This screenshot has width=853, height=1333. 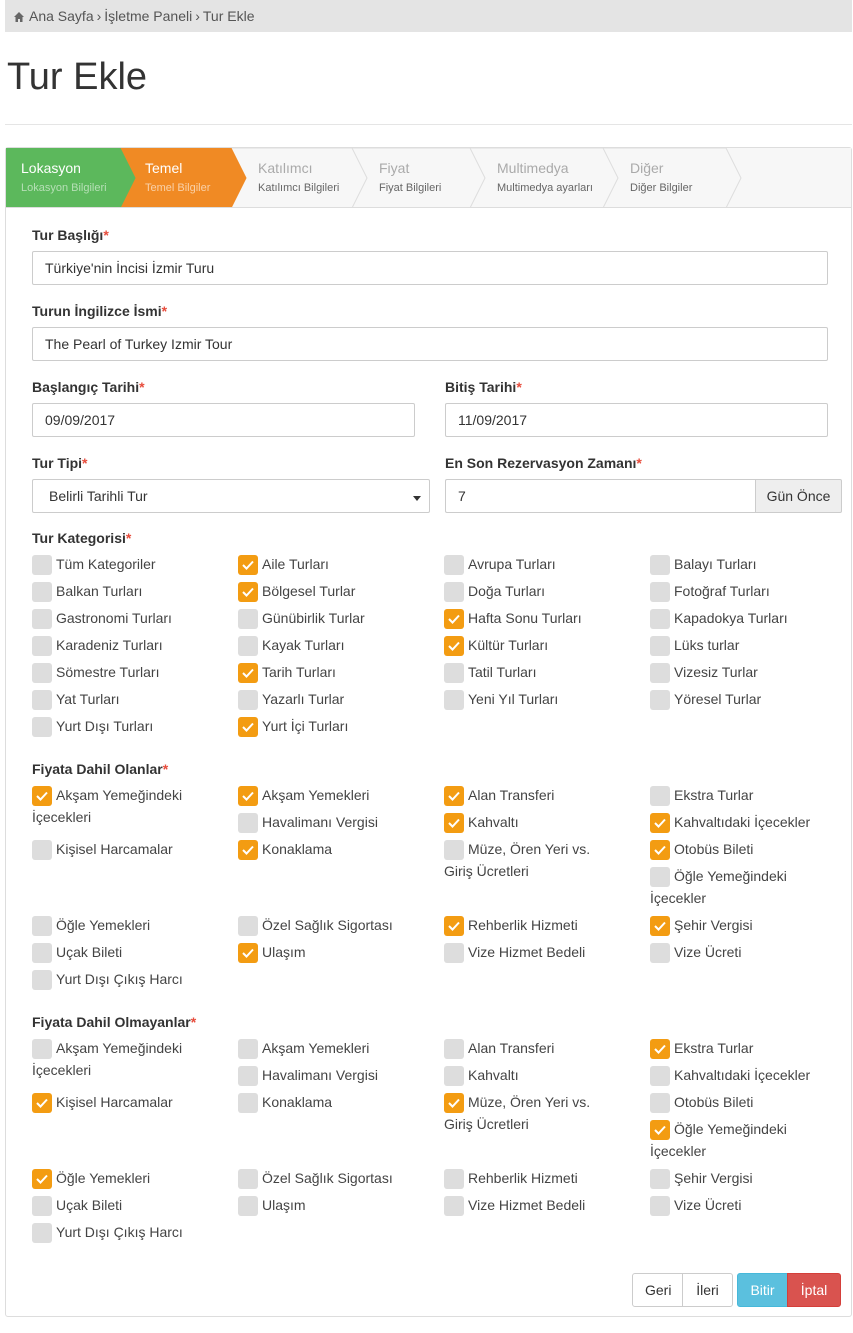 I want to click on breadcrumb-home-link: Ana Sayfa, so click(x=61, y=16).